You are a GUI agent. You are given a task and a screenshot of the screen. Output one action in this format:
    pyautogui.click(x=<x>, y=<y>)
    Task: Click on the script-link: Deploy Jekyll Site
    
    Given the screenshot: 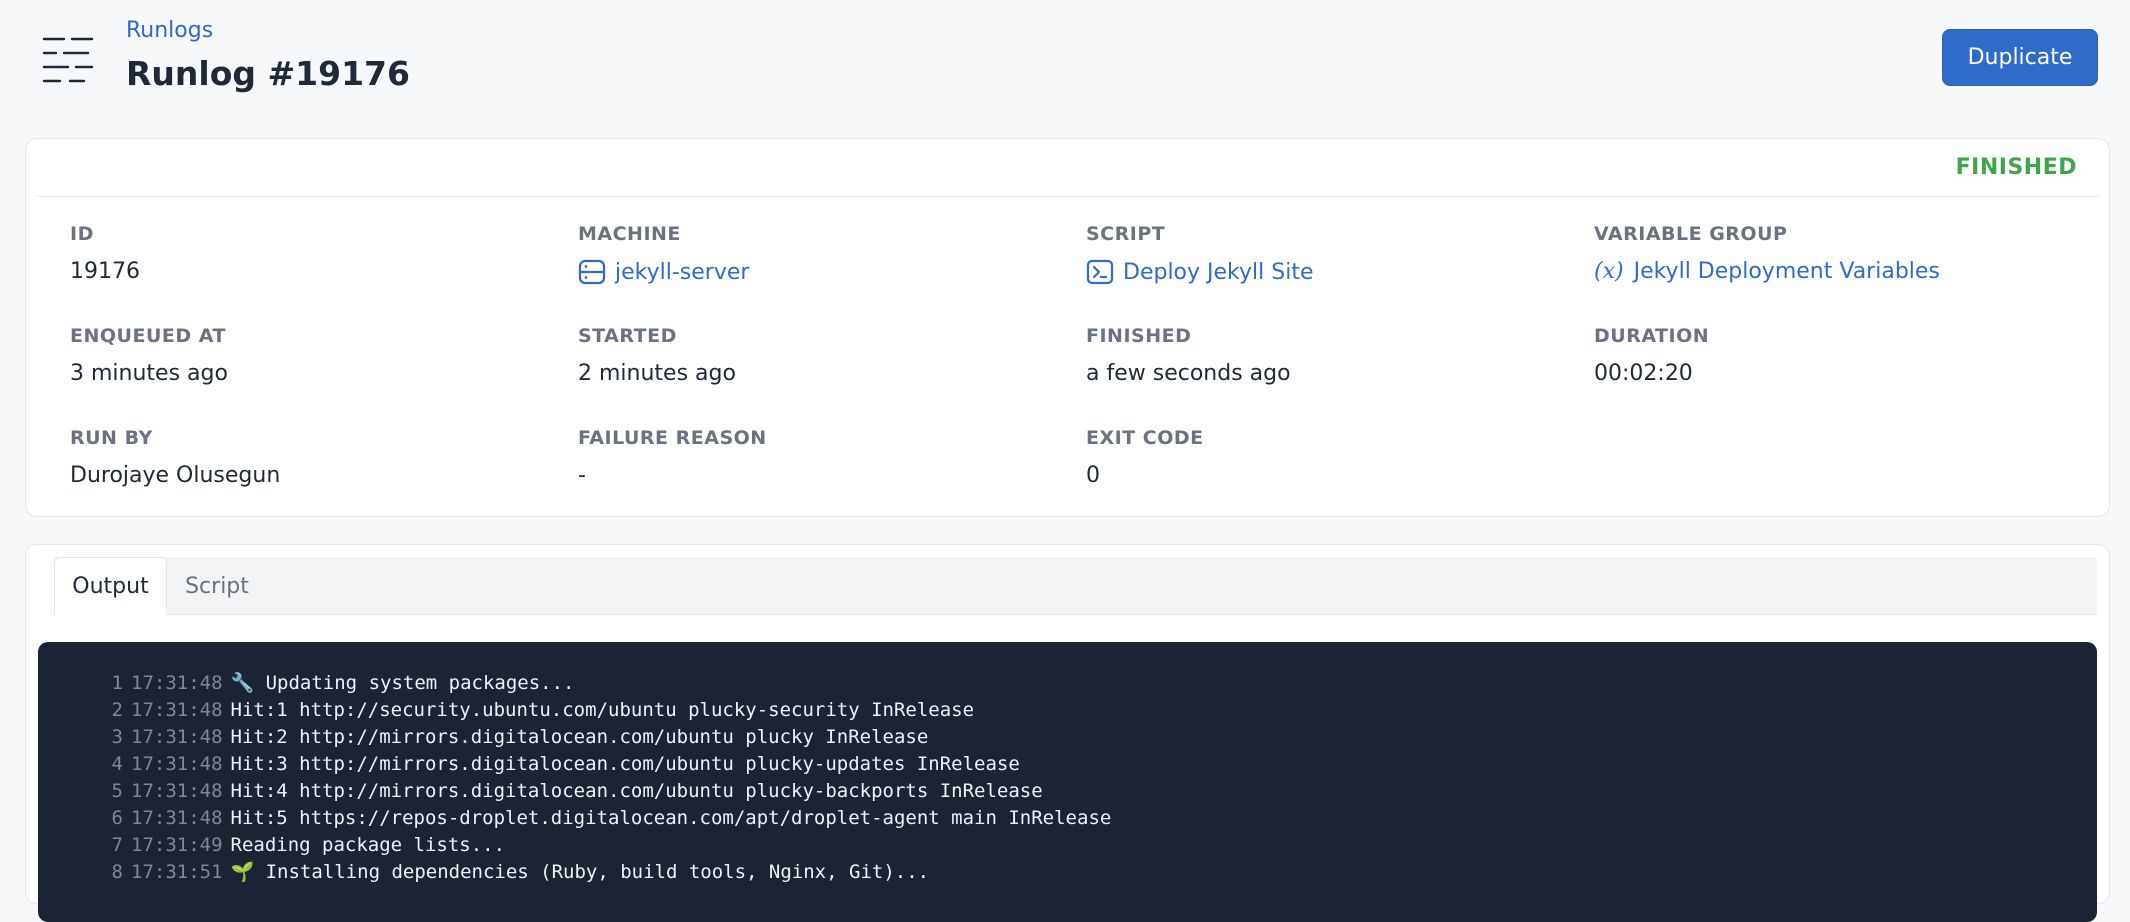 What is the action you would take?
    pyautogui.click(x=1199, y=272)
    